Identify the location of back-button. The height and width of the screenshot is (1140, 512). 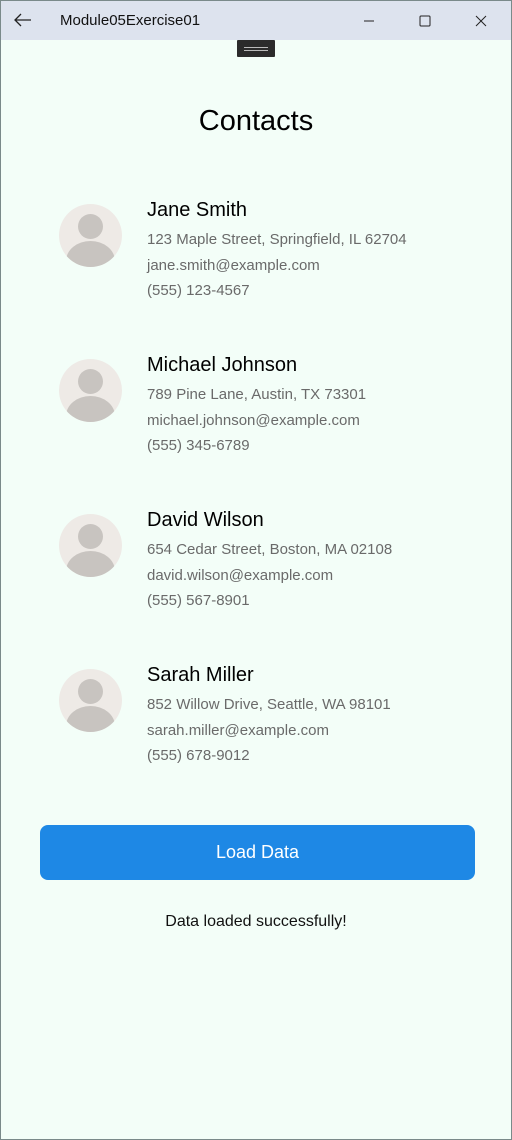
(23, 20).